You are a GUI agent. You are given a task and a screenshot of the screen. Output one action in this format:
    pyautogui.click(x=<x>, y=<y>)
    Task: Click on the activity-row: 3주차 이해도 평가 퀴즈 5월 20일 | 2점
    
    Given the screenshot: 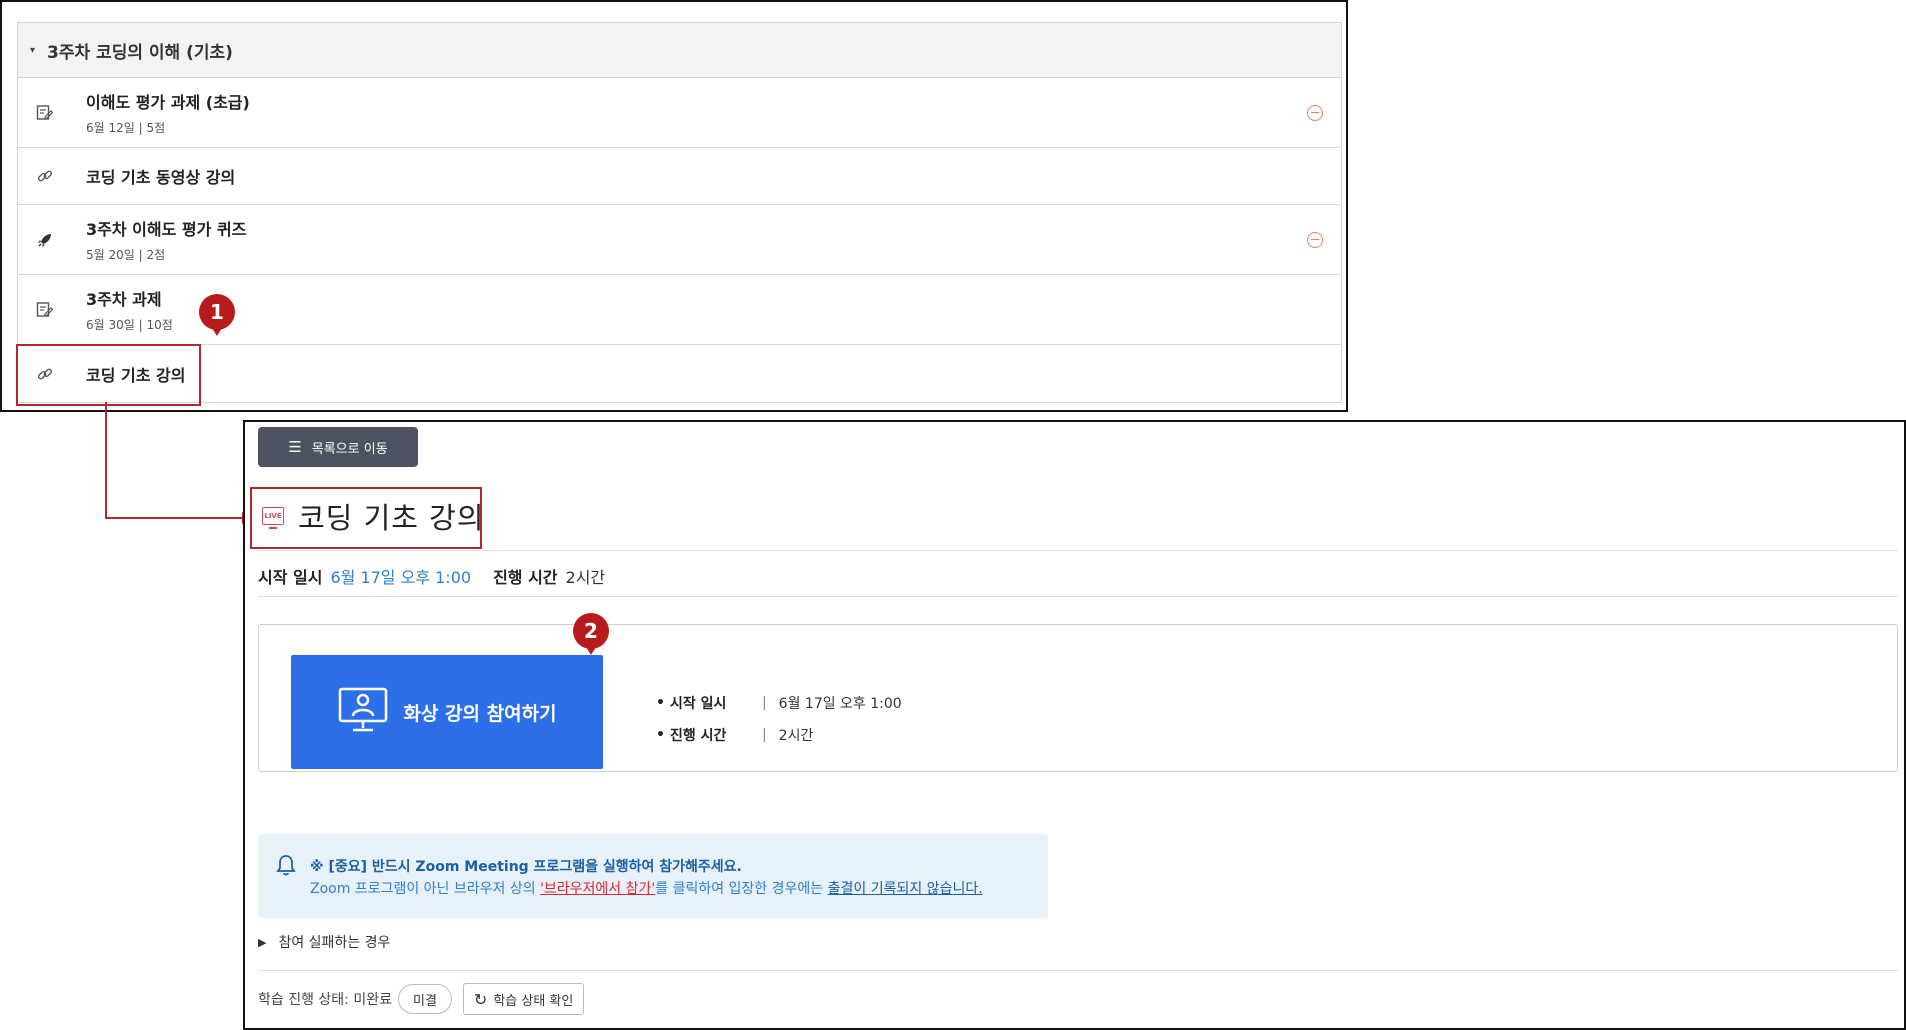 What is the action you would take?
    pyautogui.click(x=679, y=240)
    